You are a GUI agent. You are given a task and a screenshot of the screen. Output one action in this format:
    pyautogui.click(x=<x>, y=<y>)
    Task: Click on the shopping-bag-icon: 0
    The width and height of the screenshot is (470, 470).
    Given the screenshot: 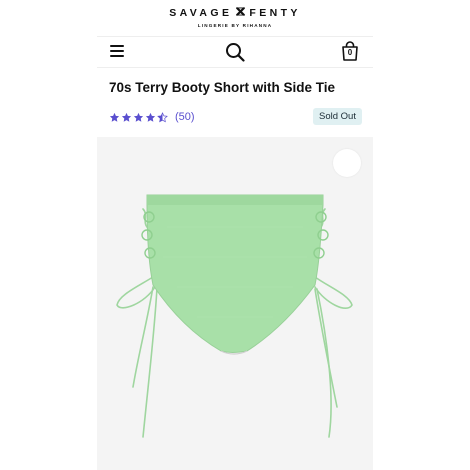 What is the action you would take?
    pyautogui.click(x=350, y=51)
    